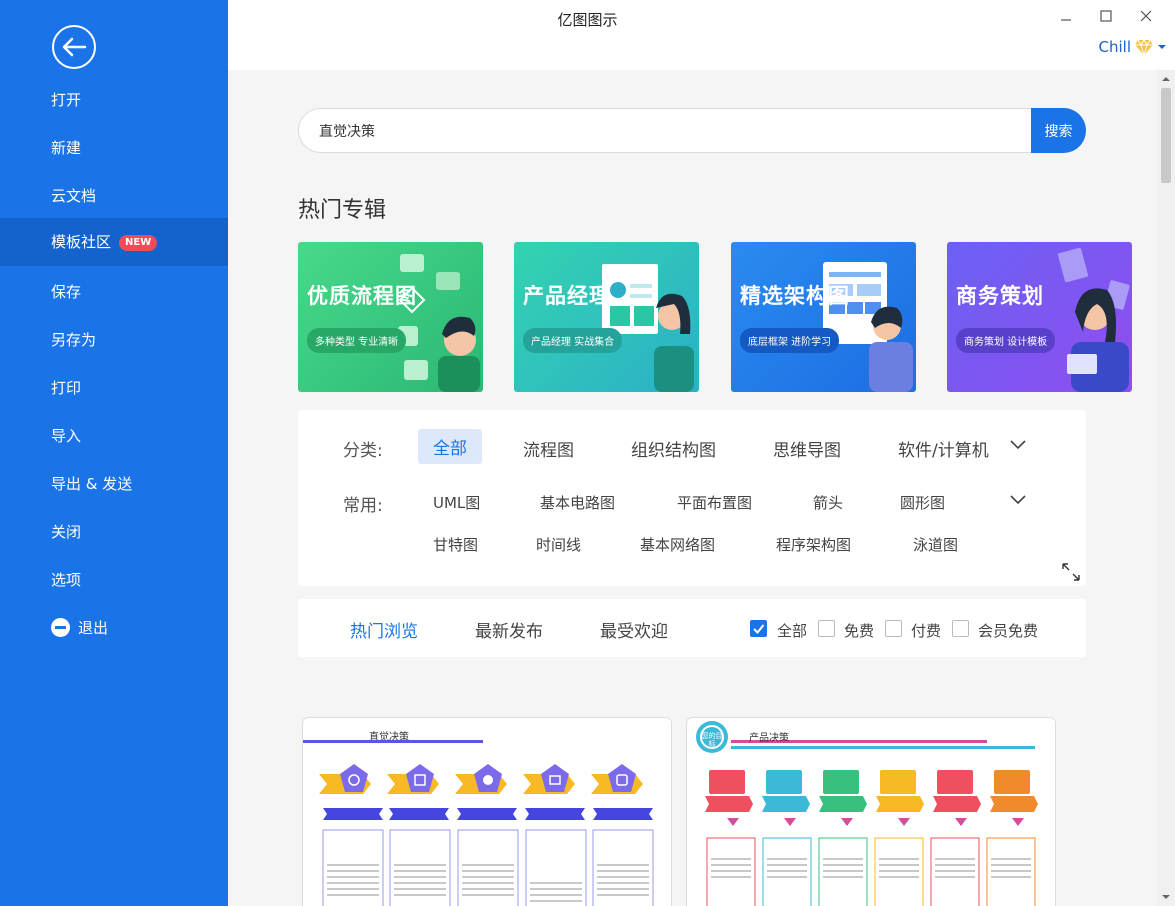 This screenshot has height=906, width=1175. I want to click on maximize-icon, so click(1106, 16).